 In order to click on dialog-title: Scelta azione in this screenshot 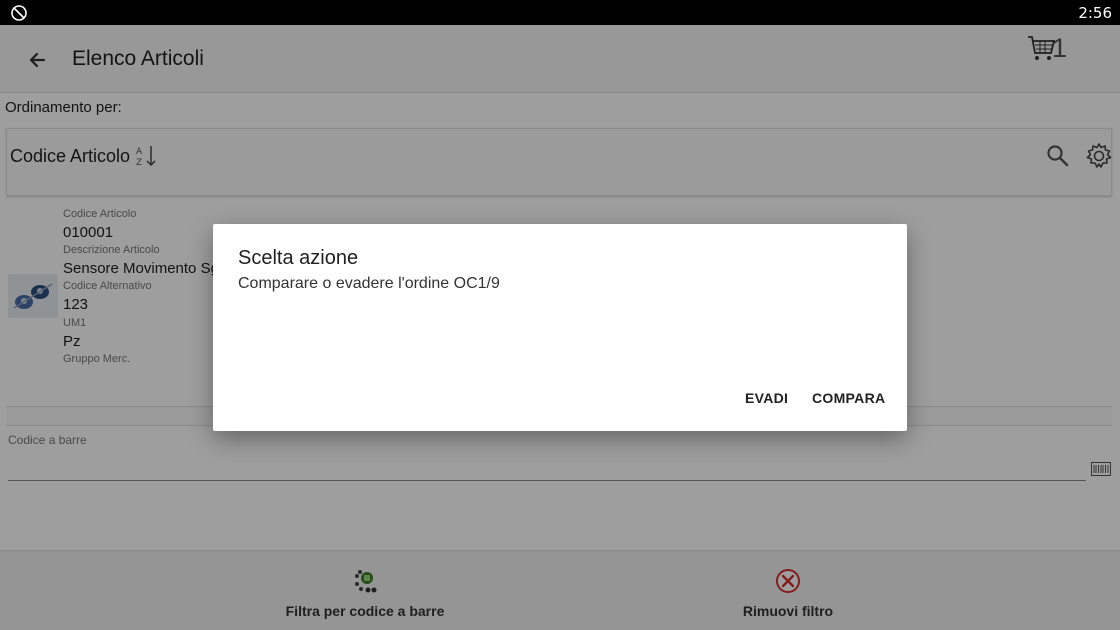, I will do `click(298, 258)`.